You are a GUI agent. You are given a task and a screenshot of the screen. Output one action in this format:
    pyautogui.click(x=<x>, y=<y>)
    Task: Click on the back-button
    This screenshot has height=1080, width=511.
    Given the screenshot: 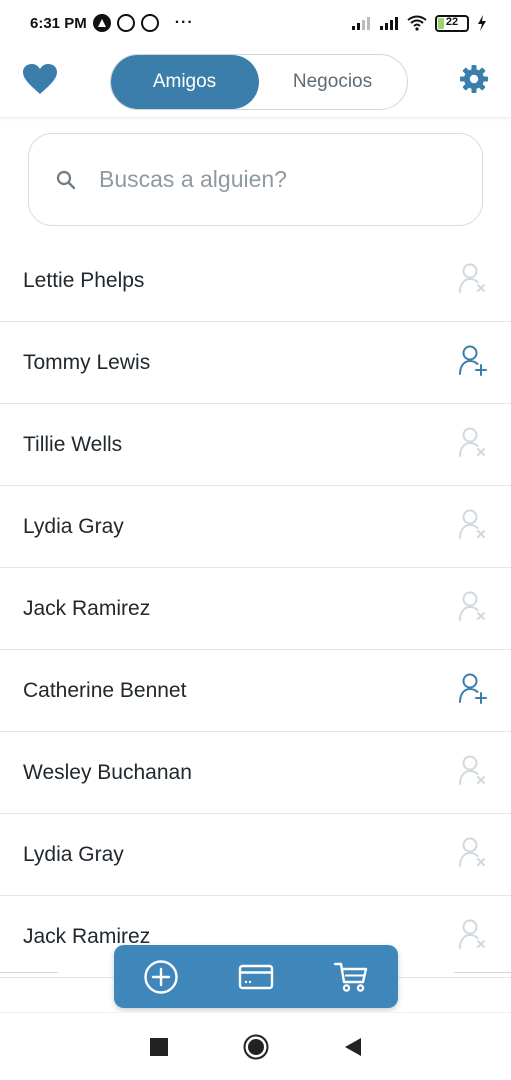 What is the action you would take?
    pyautogui.click(x=353, y=1047)
    